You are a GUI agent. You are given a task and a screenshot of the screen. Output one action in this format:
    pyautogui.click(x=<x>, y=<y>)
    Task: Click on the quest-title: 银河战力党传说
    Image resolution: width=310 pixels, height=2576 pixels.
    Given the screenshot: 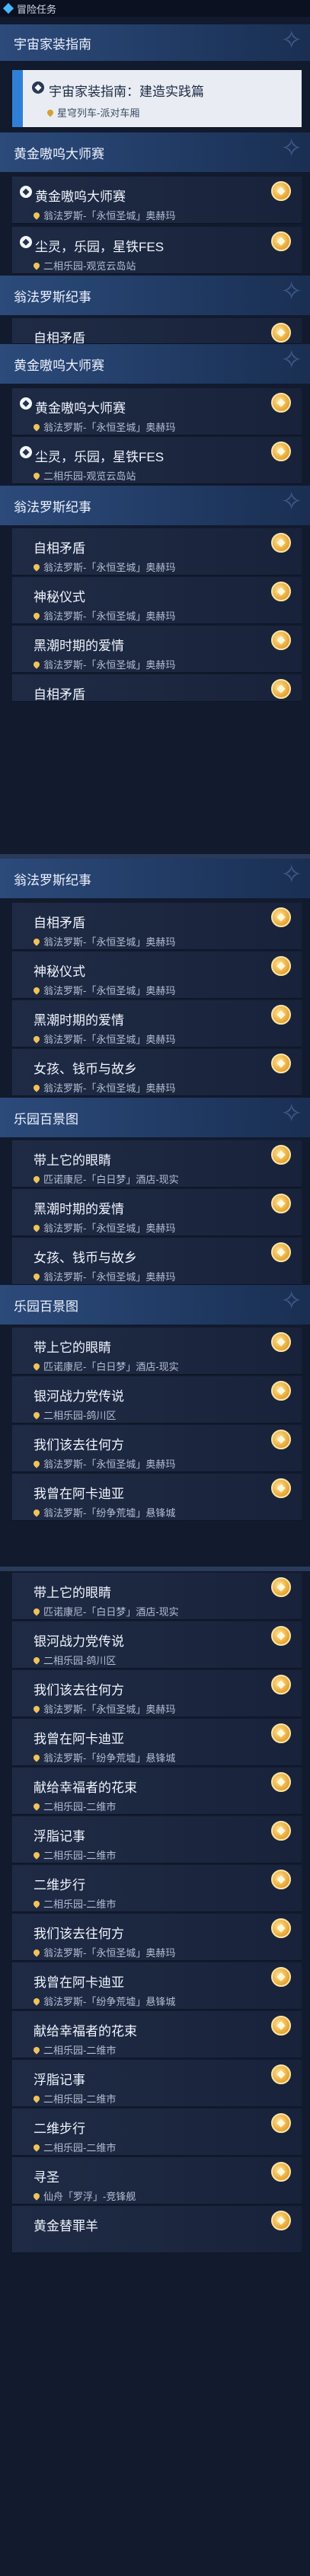 What is the action you would take?
    pyautogui.click(x=79, y=1642)
    